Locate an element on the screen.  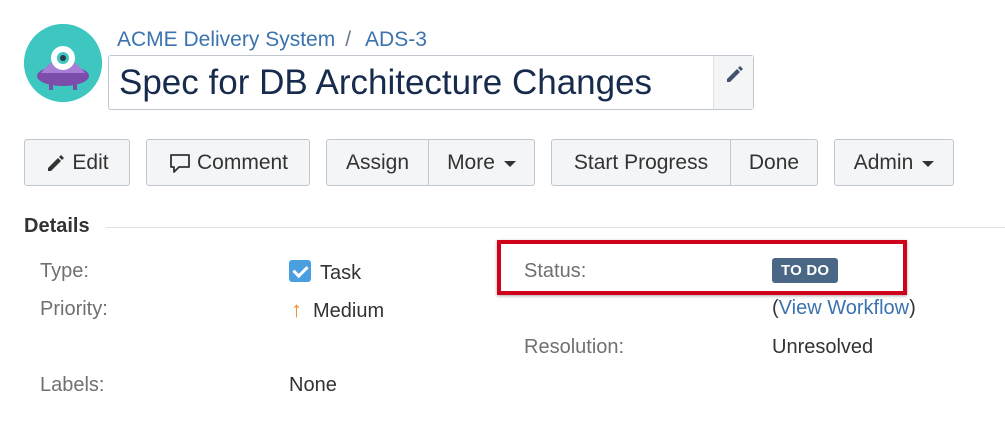
done-button: Done is located at coordinates (773, 162).